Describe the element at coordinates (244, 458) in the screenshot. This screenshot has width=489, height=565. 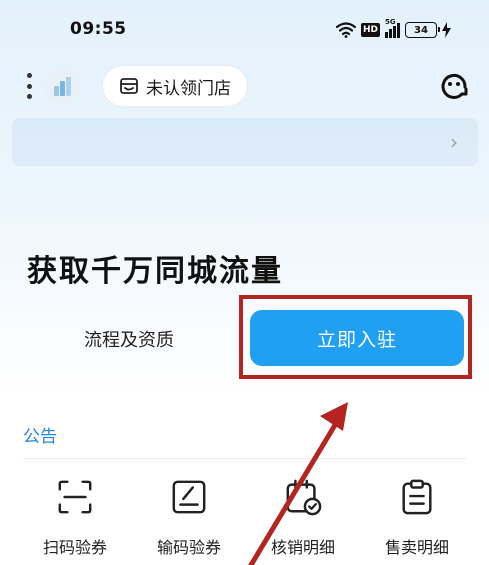
I see `divider` at that location.